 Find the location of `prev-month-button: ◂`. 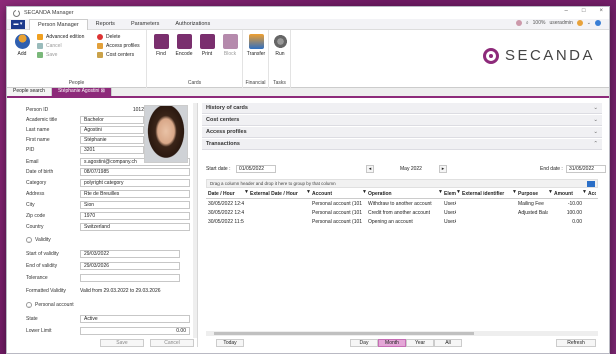

prev-month-button: ◂ is located at coordinates (370, 169).